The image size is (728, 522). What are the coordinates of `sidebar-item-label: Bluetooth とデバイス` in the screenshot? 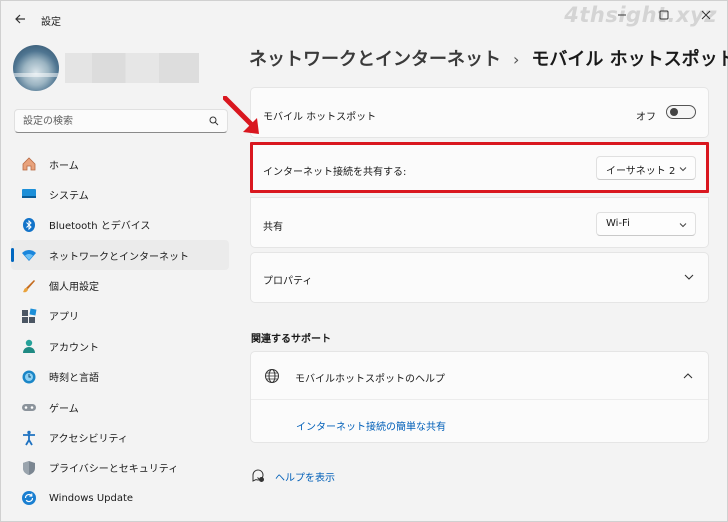 It's located at (100, 227).